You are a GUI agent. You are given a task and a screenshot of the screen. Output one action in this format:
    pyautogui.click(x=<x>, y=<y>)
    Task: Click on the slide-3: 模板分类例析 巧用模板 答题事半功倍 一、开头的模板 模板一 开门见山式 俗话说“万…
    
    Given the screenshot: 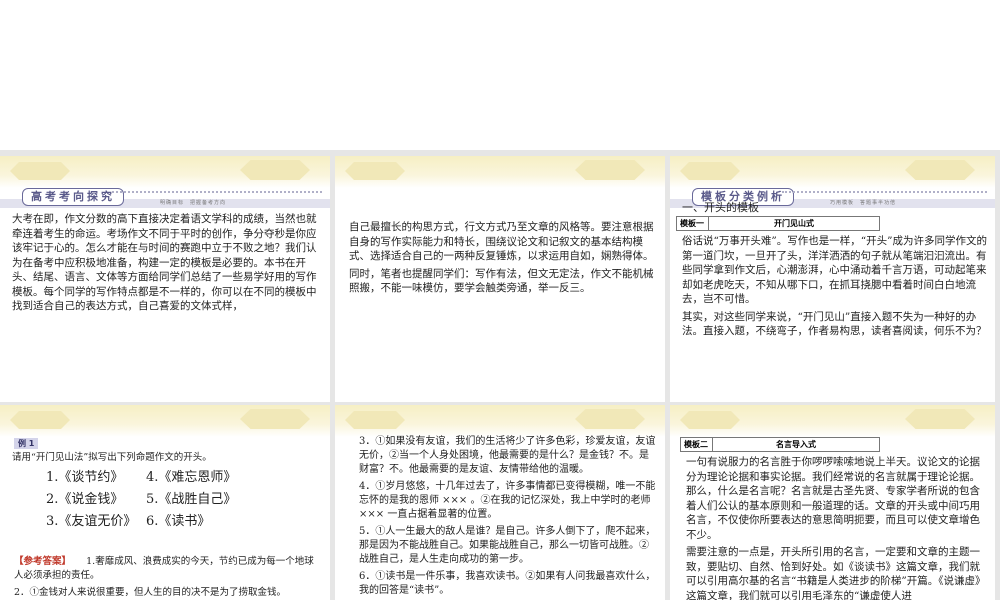 What is the action you would take?
    pyautogui.click(x=832, y=279)
    